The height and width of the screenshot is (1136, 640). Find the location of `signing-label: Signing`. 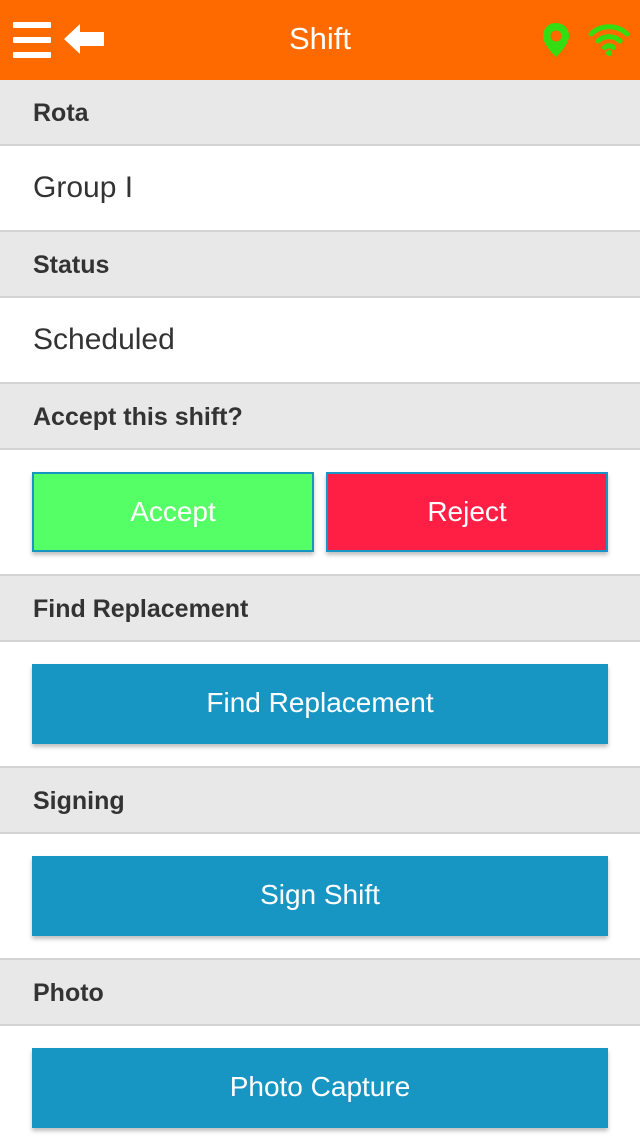

signing-label: Signing is located at coordinates (79, 801).